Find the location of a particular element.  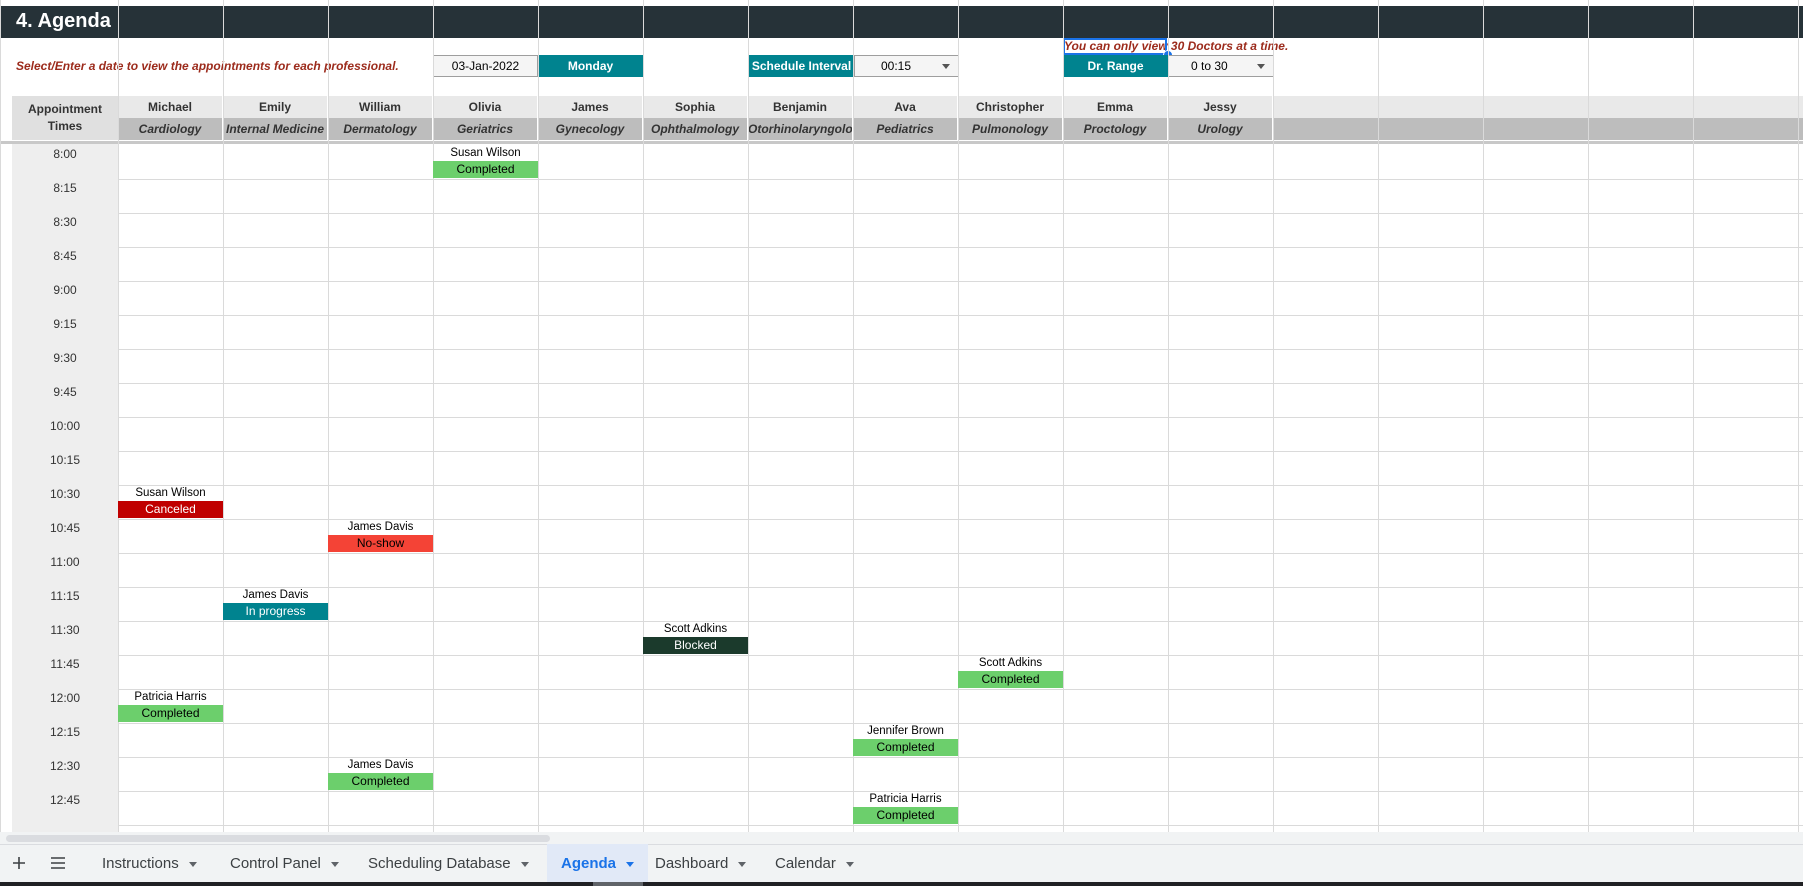

times-header-line1: Appointment is located at coordinates (65, 109).